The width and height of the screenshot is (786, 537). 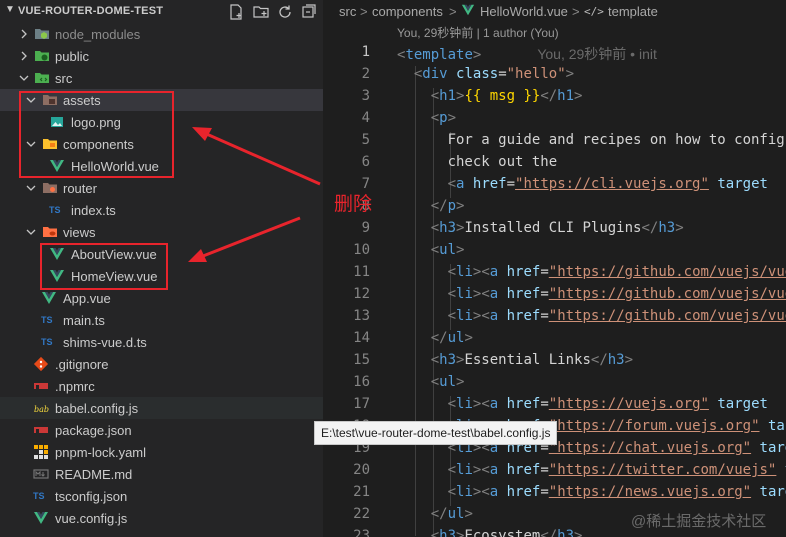 I want to click on annotation-overlay, so click(x=254, y=194).